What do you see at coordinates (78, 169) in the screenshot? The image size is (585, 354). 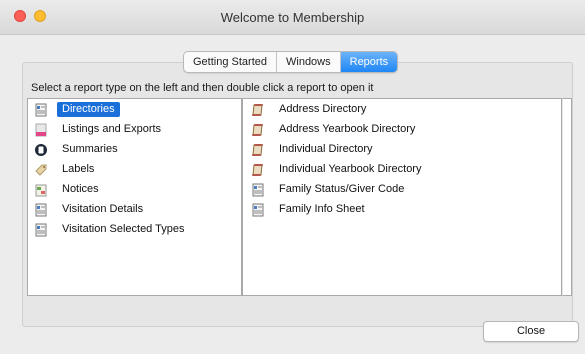 I see `report-type-label: Labels` at bounding box center [78, 169].